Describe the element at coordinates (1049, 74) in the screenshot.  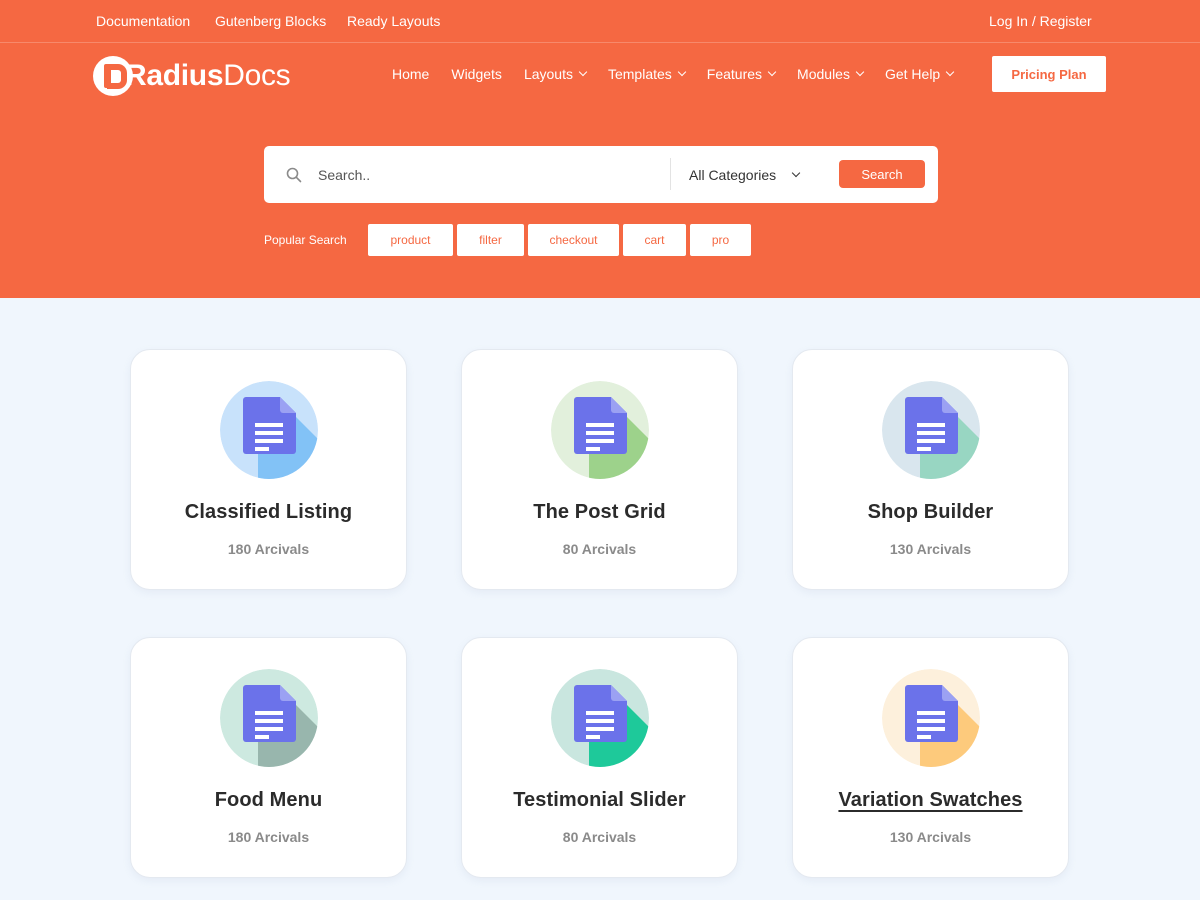
I see `pricing-plan-button: Pricing Plan` at that location.